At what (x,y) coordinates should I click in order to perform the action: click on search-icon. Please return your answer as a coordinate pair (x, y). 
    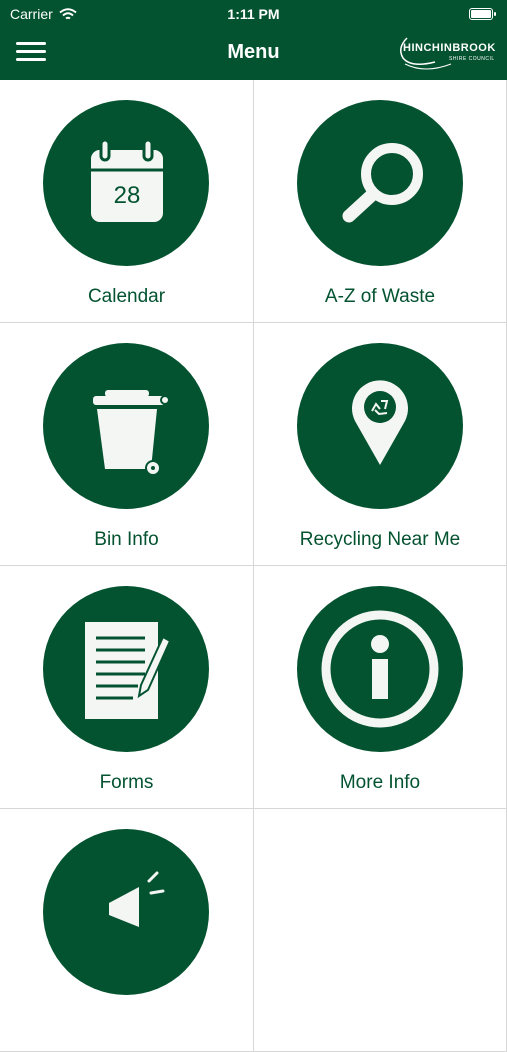
    Looking at the image, I should click on (382, 183).